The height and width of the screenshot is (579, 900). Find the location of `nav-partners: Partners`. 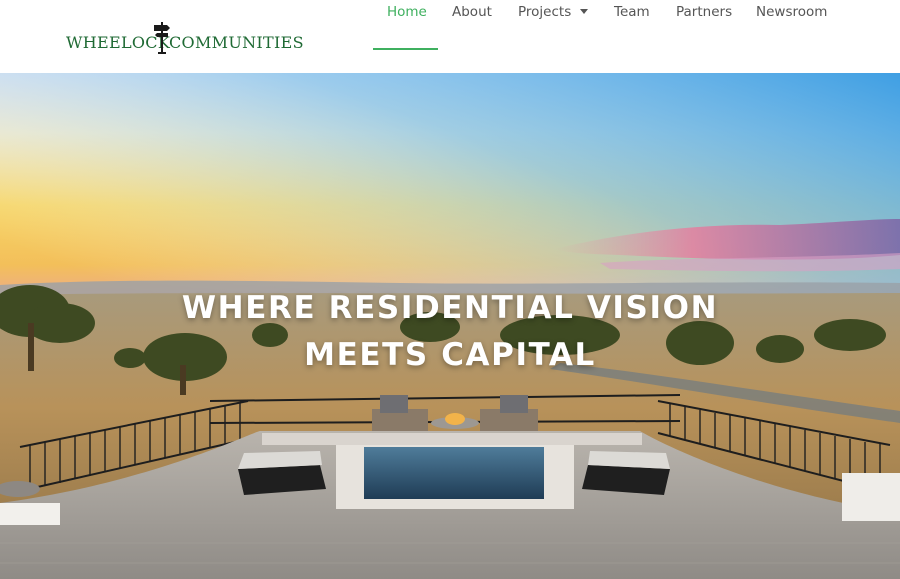

nav-partners: Partners is located at coordinates (704, 14).